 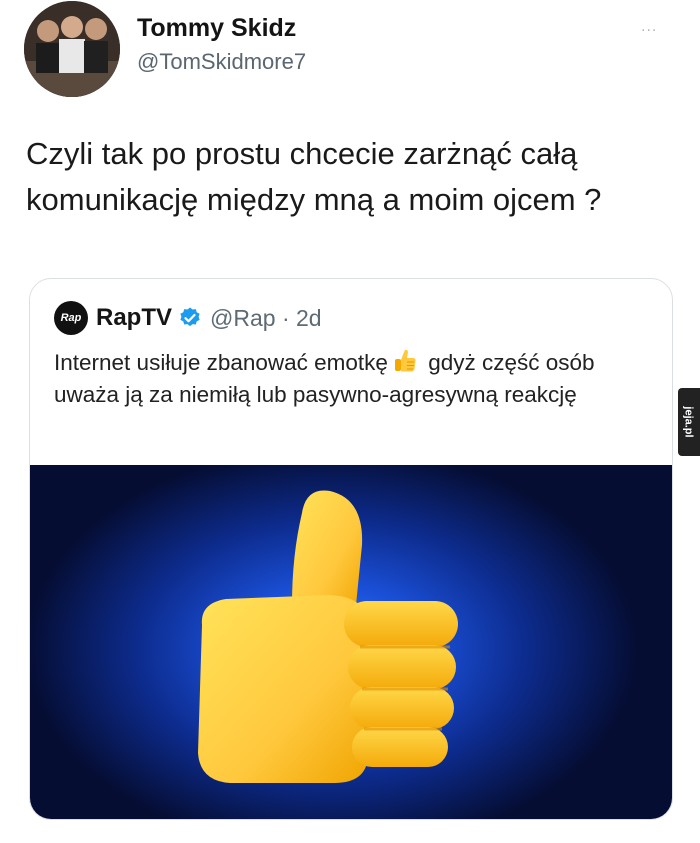 I want to click on verified-badge-icon, so click(x=190, y=317).